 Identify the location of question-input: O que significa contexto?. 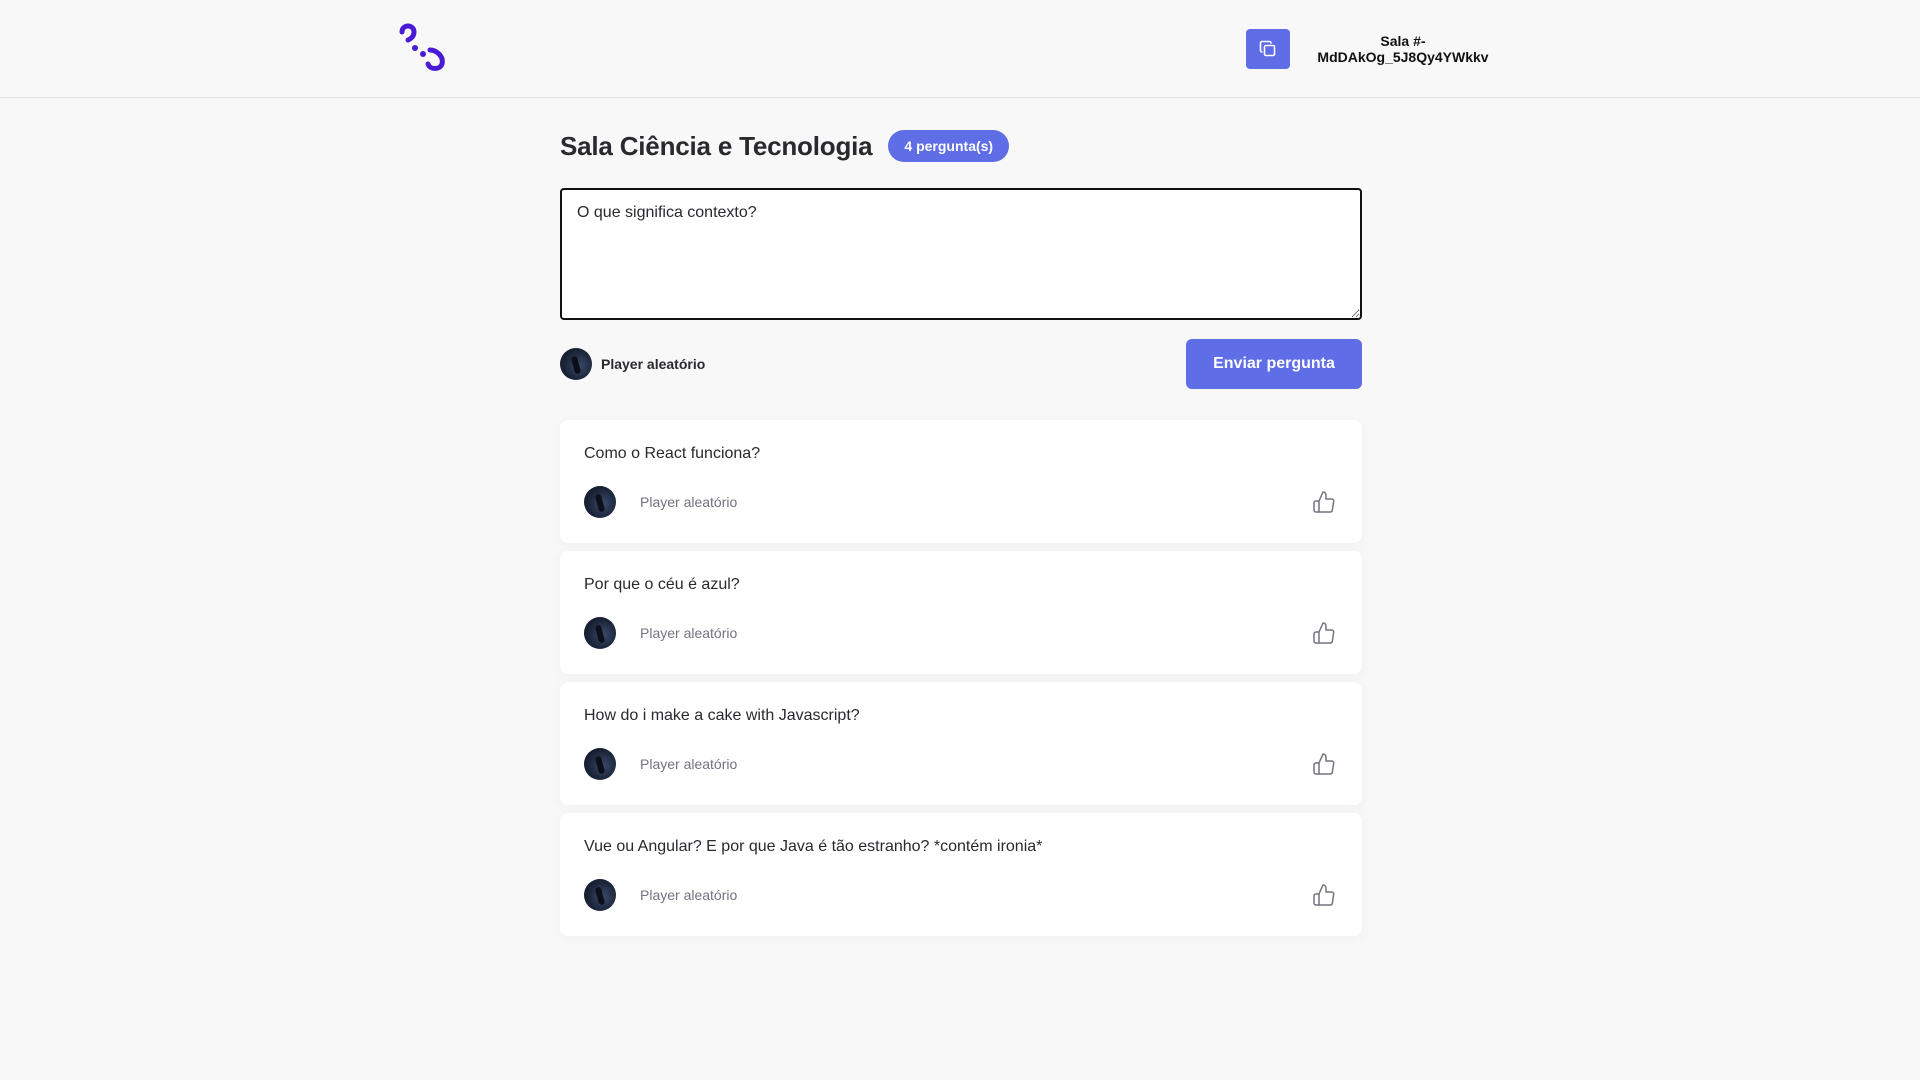
(961, 254).